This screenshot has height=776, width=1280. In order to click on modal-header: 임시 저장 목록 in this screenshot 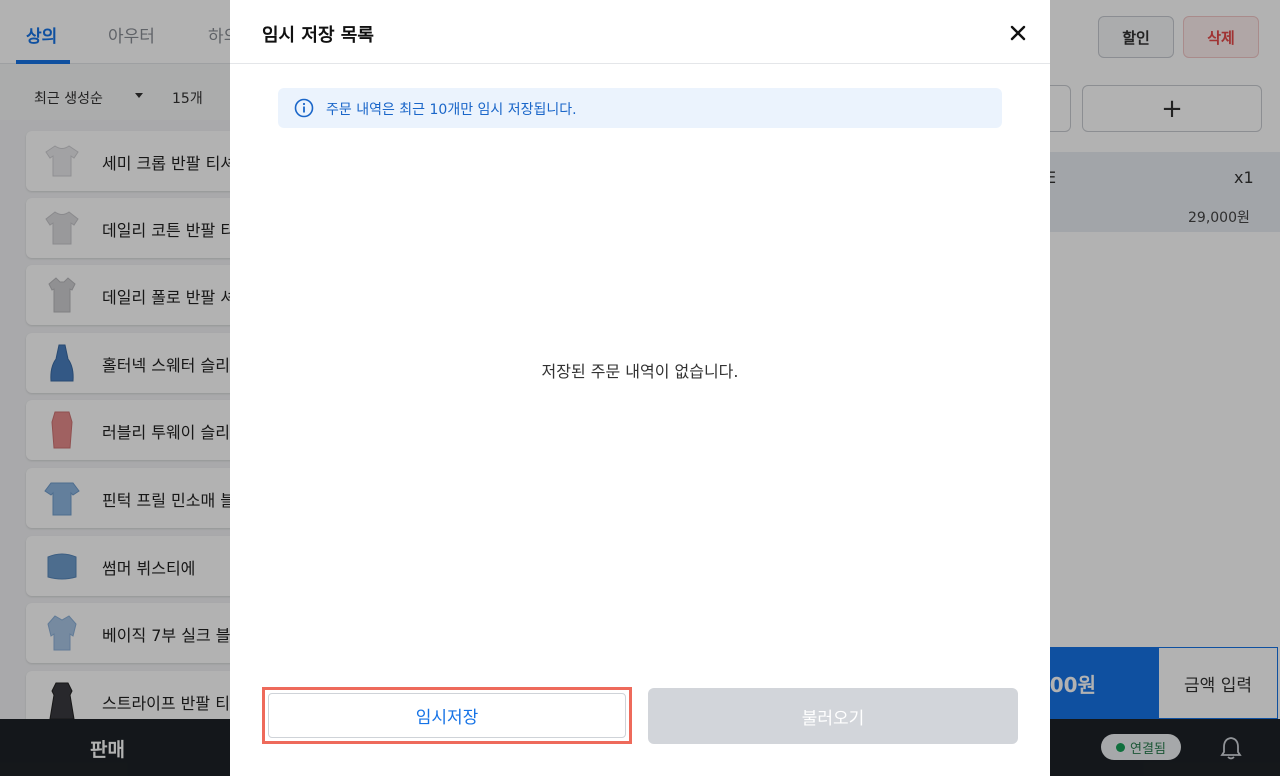, I will do `click(640, 32)`.